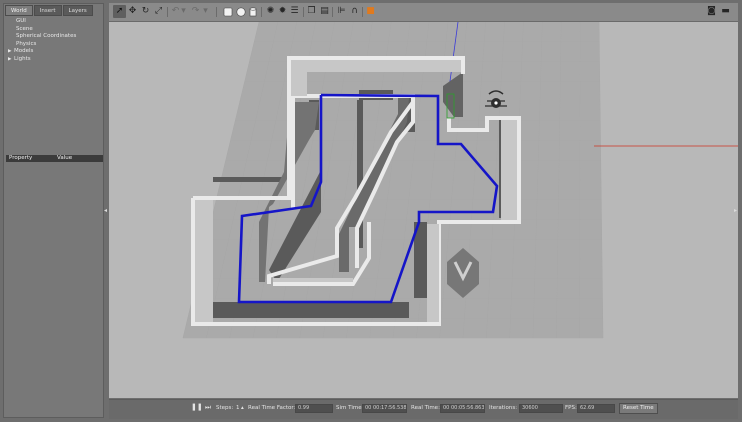 The image size is (742, 422). Describe the element at coordinates (208, 407) in the screenshot. I see `step-icon: ⏭` at that location.